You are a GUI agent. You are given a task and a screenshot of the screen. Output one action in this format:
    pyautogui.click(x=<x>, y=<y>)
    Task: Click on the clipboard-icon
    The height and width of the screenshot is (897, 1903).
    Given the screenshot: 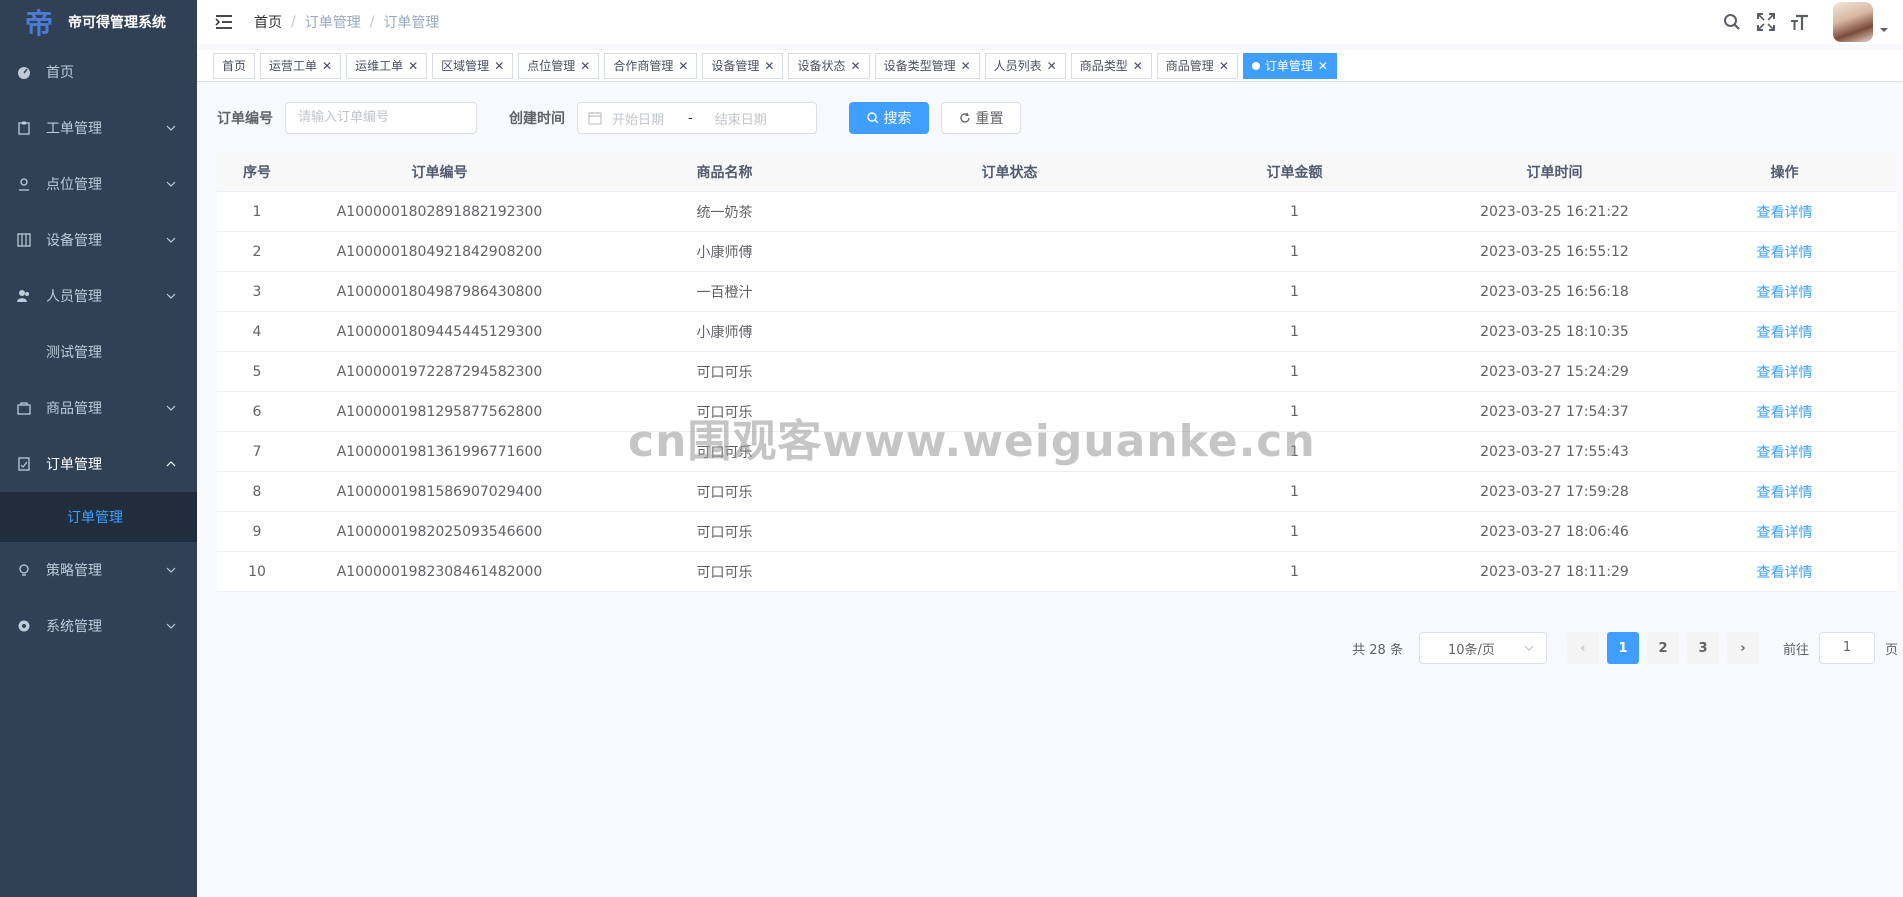 What is the action you would take?
    pyautogui.click(x=24, y=128)
    